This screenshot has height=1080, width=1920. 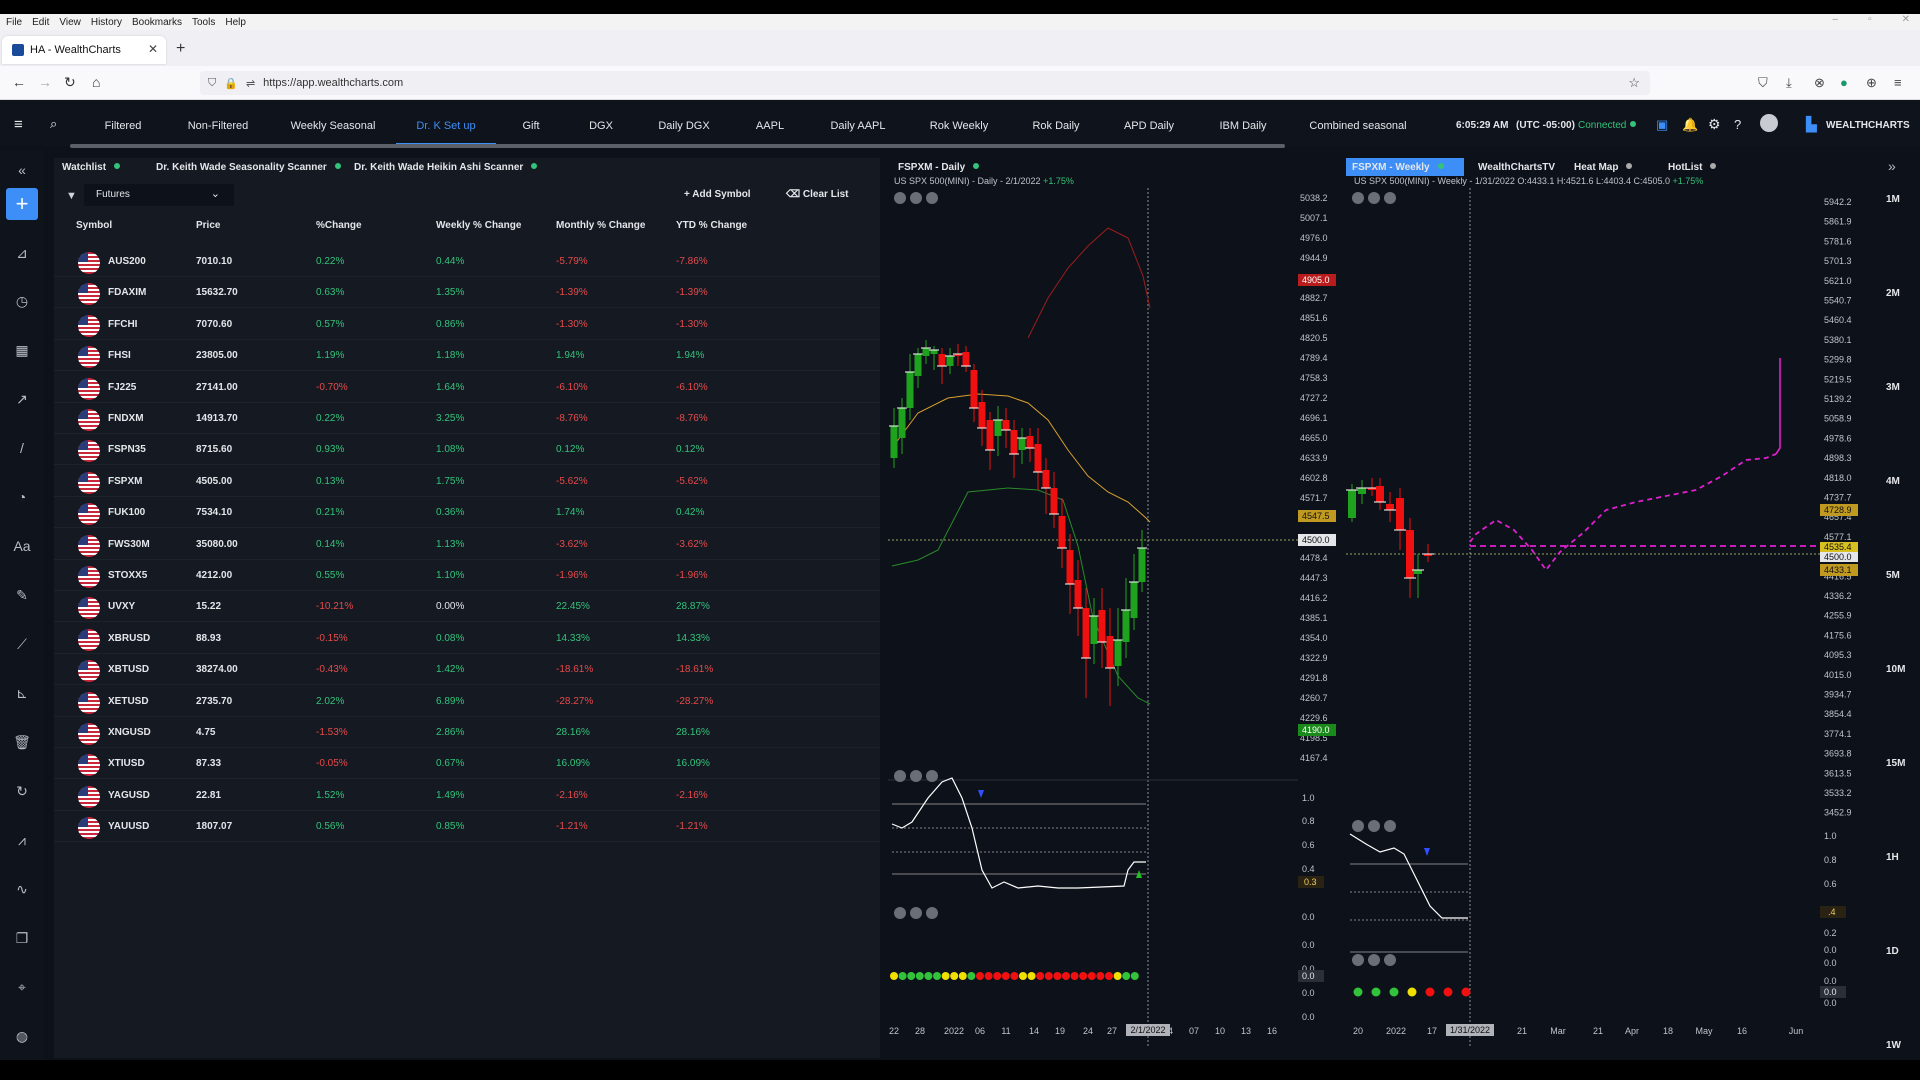 What do you see at coordinates (1892, 166) in the screenshot?
I see `collapse-right-icon: »` at bounding box center [1892, 166].